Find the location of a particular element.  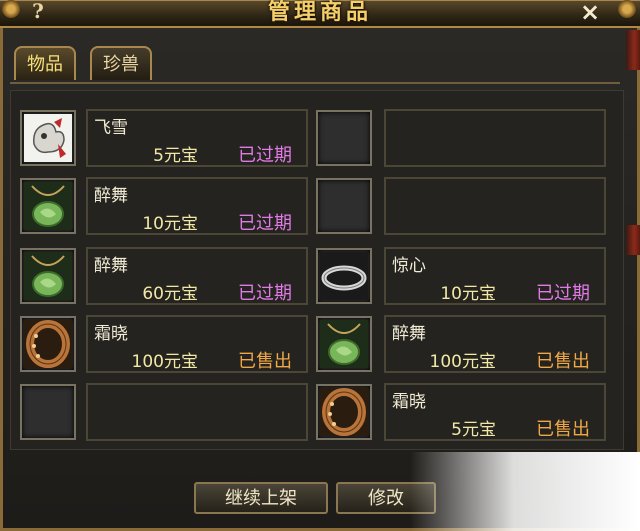

continue-listing-button: 继续上架 is located at coordinates (261, 498).